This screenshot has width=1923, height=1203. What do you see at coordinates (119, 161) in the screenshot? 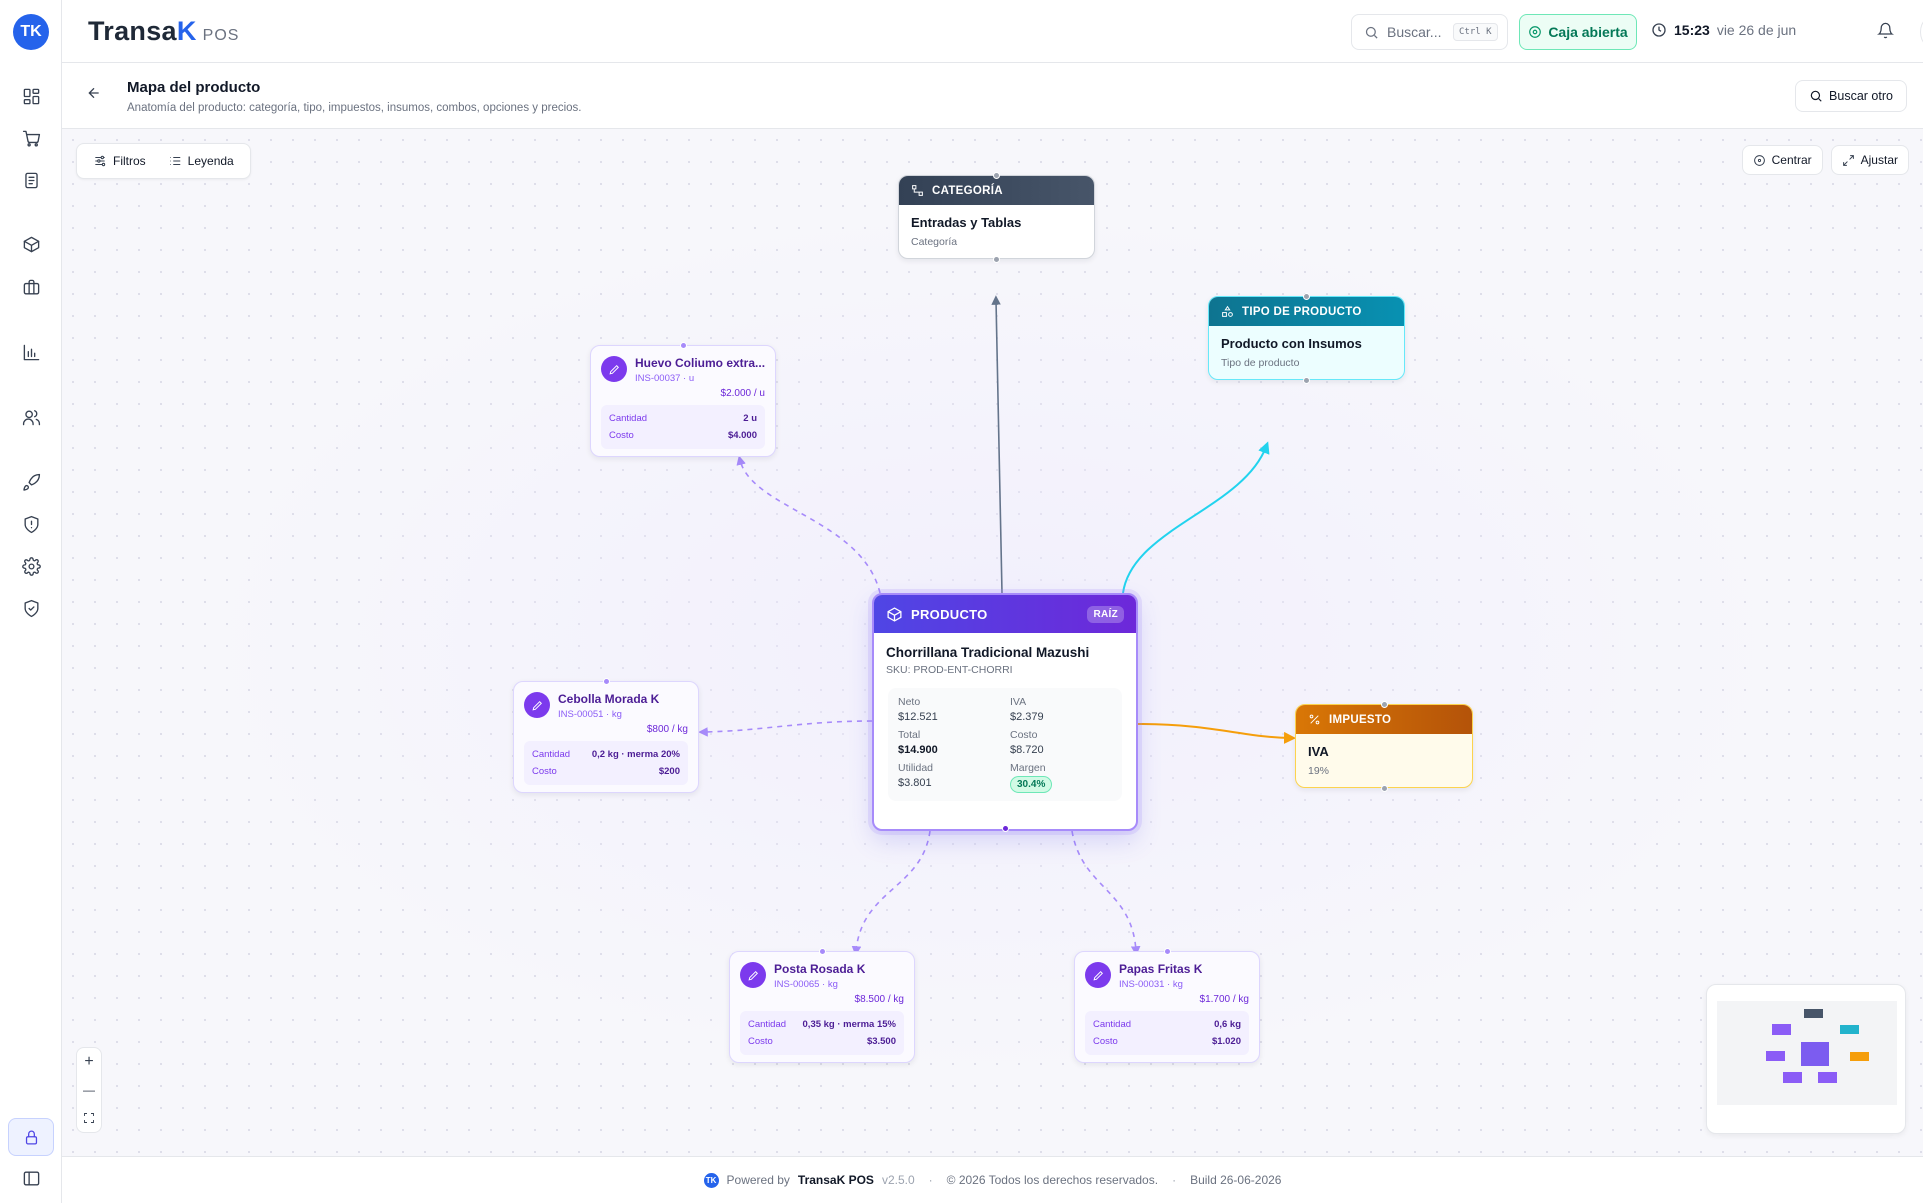
I see `filtros-button: Filtros` at bounding box center [119, 161].